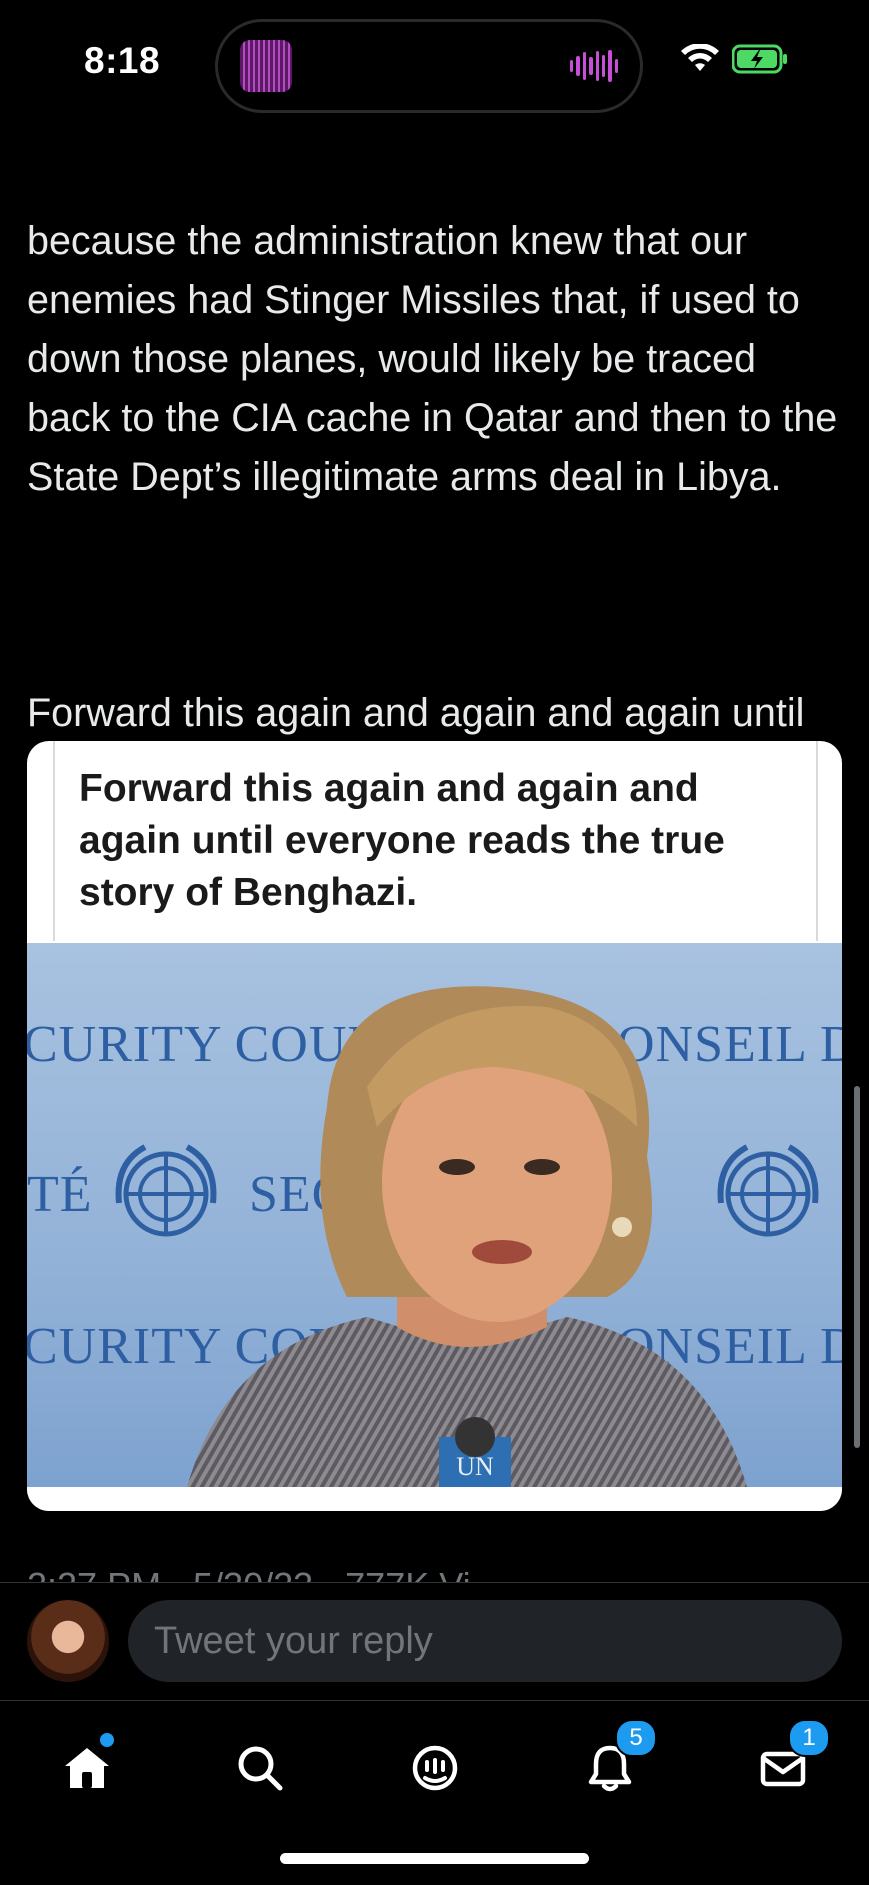  Describe the element at coordinates (68, 1641) in the screenshot. I see `avatar` at that location.